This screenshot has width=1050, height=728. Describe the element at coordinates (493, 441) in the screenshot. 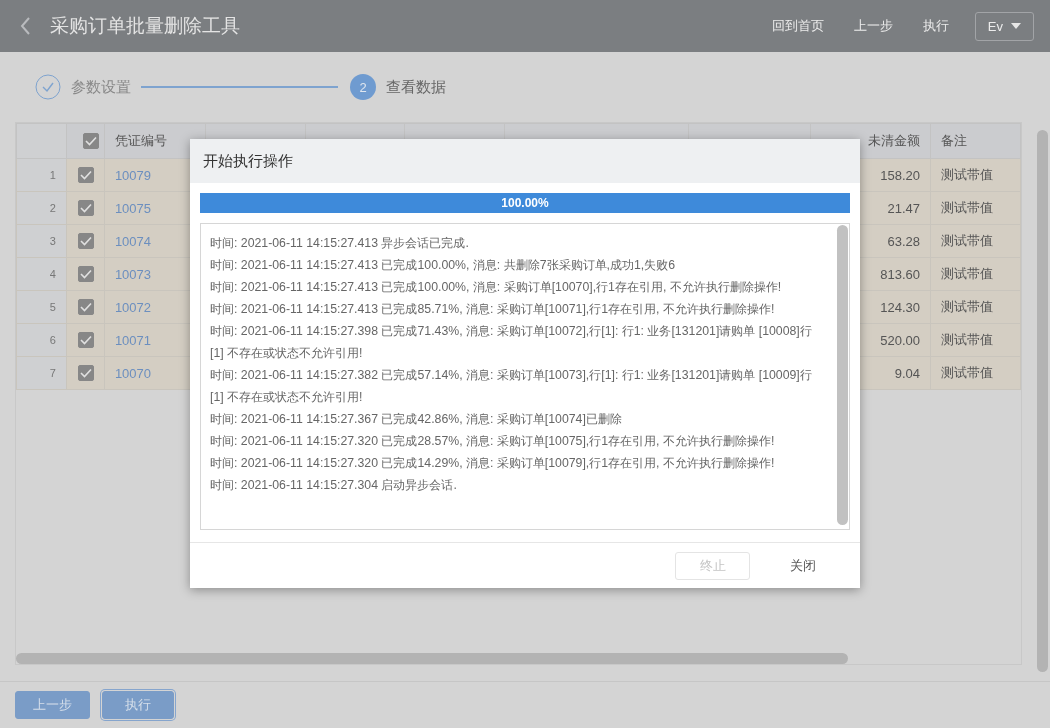

I see `log-line: 时间: 2021-06-11 14:15:27.320 已完成28.57%, 消息: 采购订单[10075],行1存在引用, 不允许执行删除操作!` at that location.